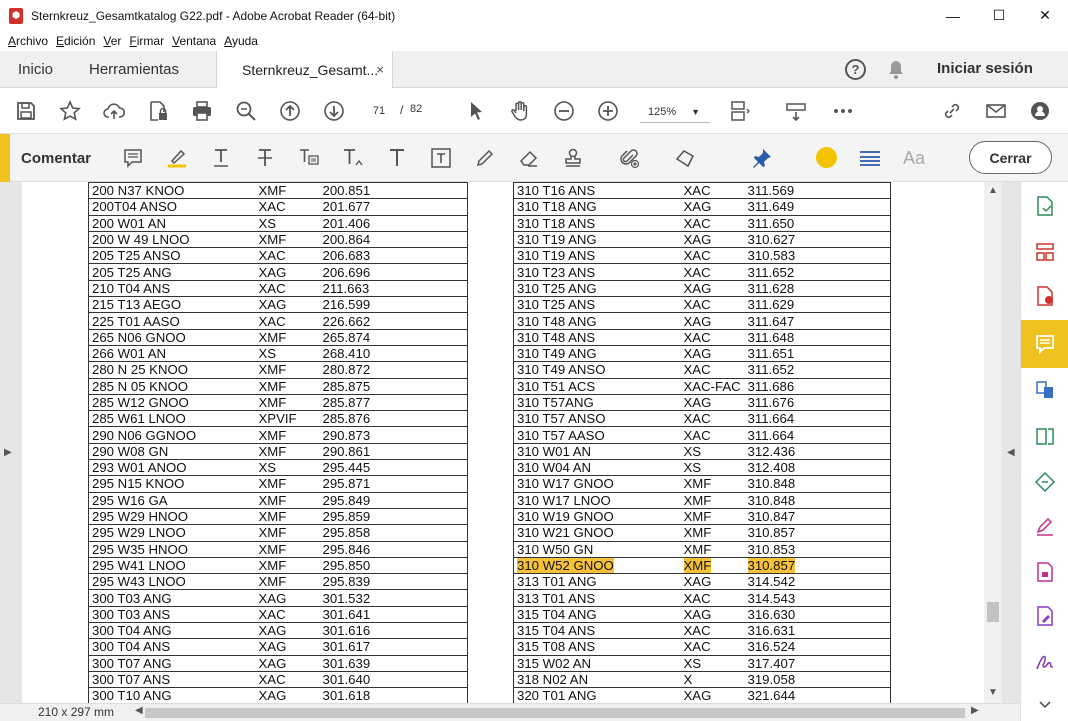 Image resolution: width=1068 pixels, height=721 pixels. I want to click on part-number-cell: 320 T01 ANG, so click(597, 695).